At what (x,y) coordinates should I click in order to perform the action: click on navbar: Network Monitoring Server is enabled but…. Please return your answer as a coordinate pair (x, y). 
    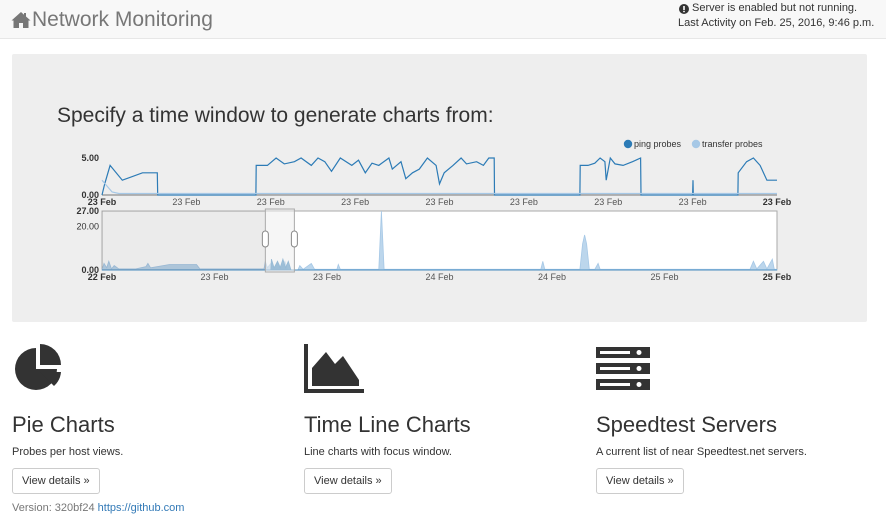
    Looking at the image, I should click on (443, 19).